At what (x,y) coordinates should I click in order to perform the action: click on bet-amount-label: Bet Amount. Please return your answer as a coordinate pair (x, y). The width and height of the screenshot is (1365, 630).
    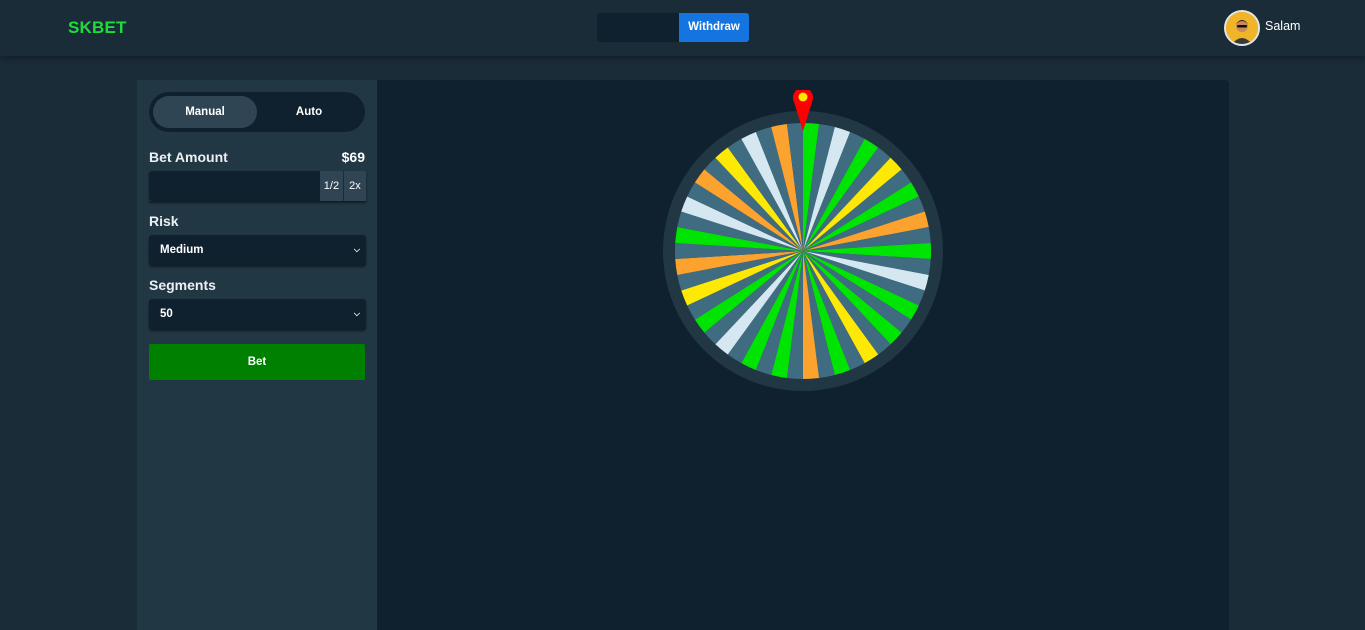
    Looking at the image, I should click on (188, 157).